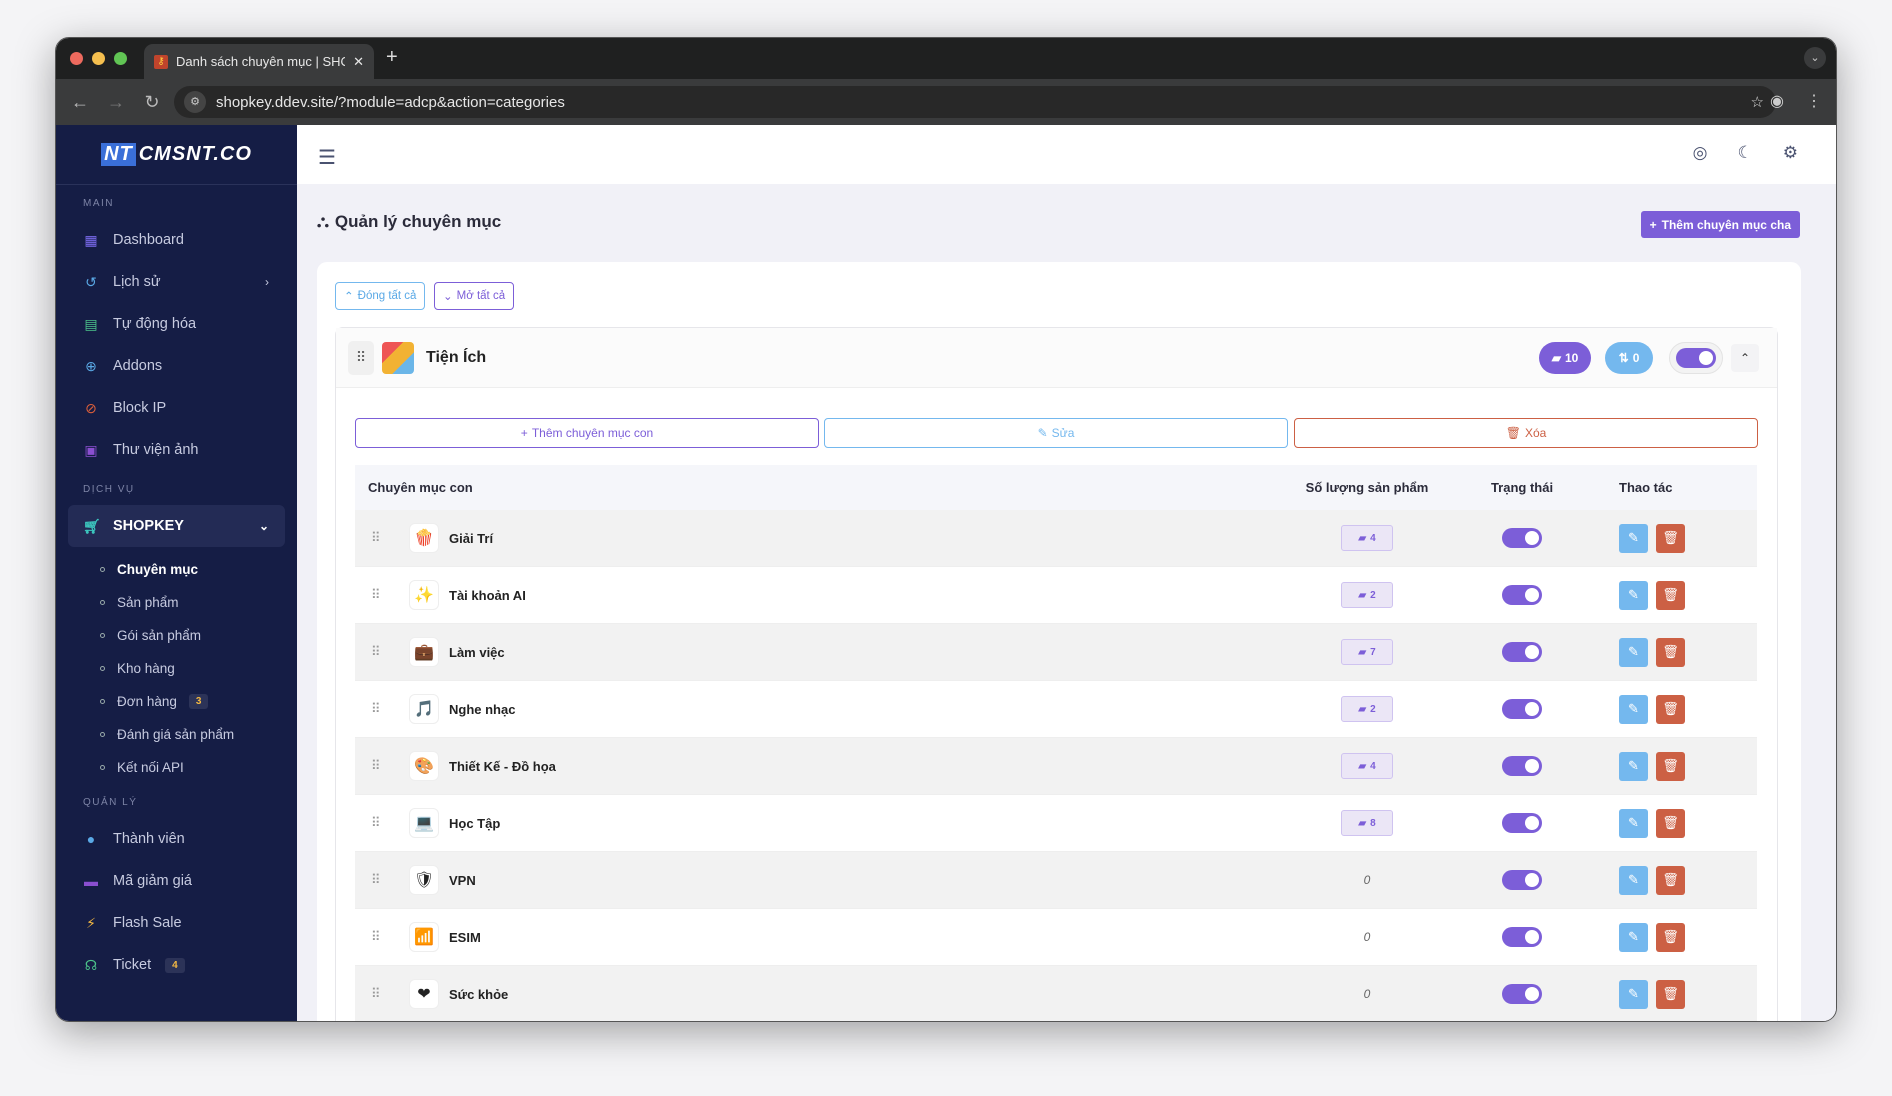  Describe the element at coordinates (91, 365) in the screenshot. I see `plus-circle-icon: ⊕` at that location.